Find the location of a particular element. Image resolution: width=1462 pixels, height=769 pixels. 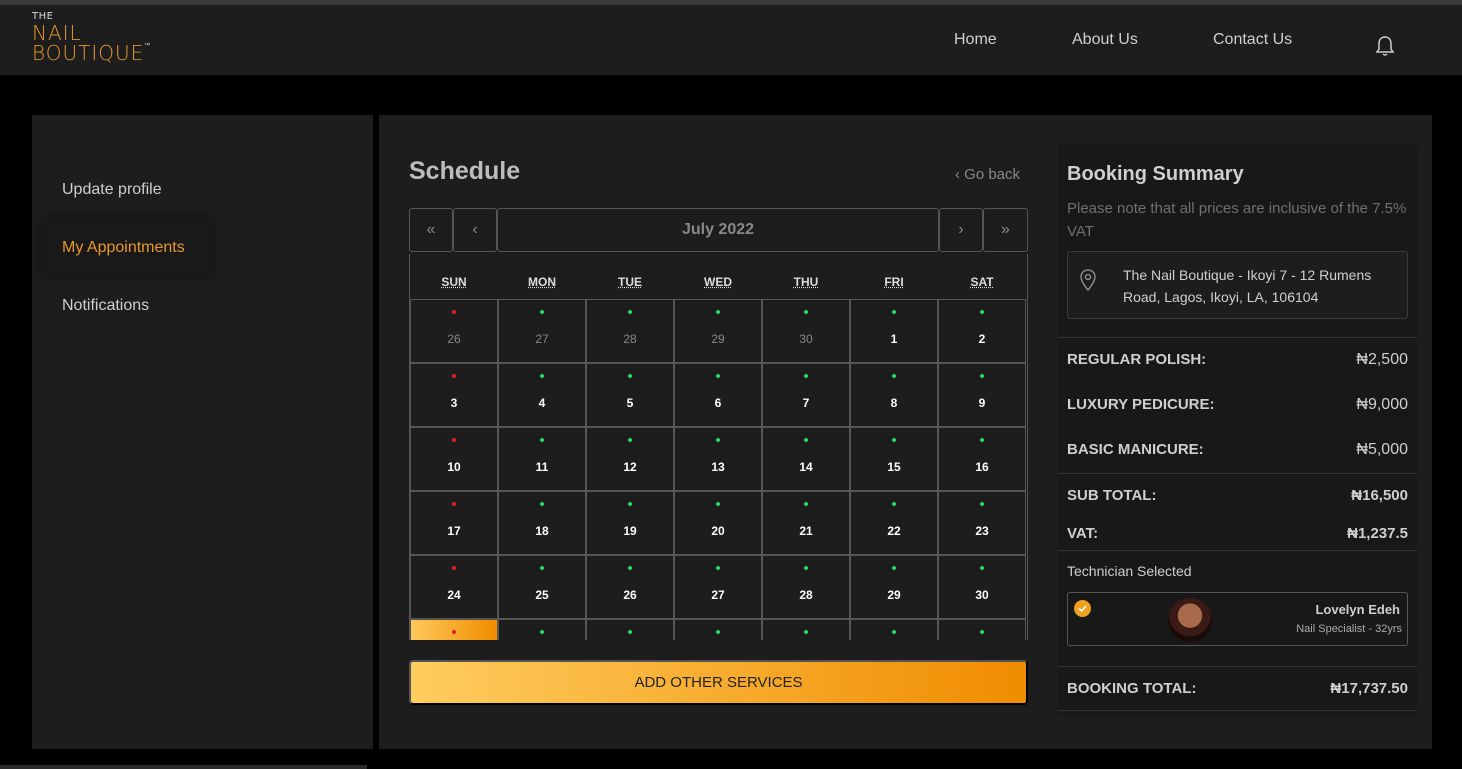

calendar-day: 1 is located at coordinates (894, 331).